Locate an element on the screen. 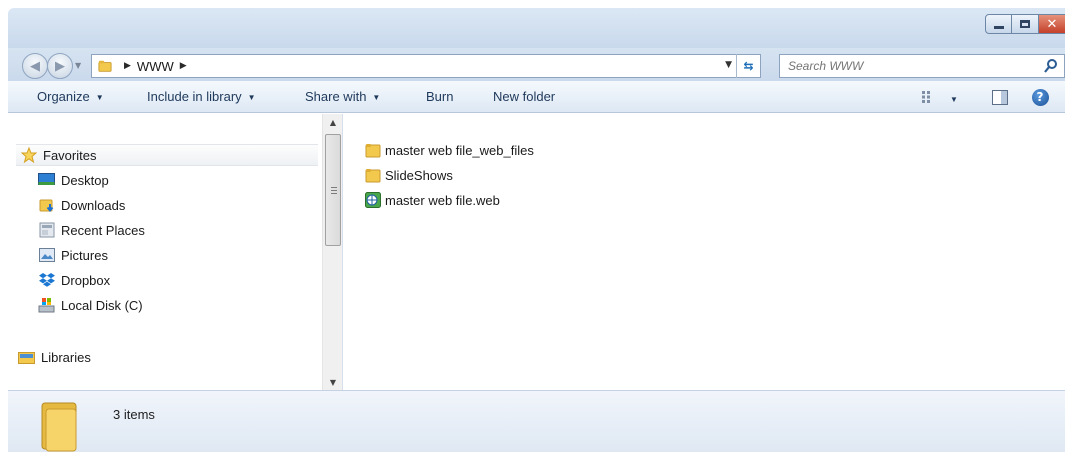 Image resolution: width=1065 pixels, height=452 pixels. nav-item-label: Dropbox is located at coordinates (86, 280).